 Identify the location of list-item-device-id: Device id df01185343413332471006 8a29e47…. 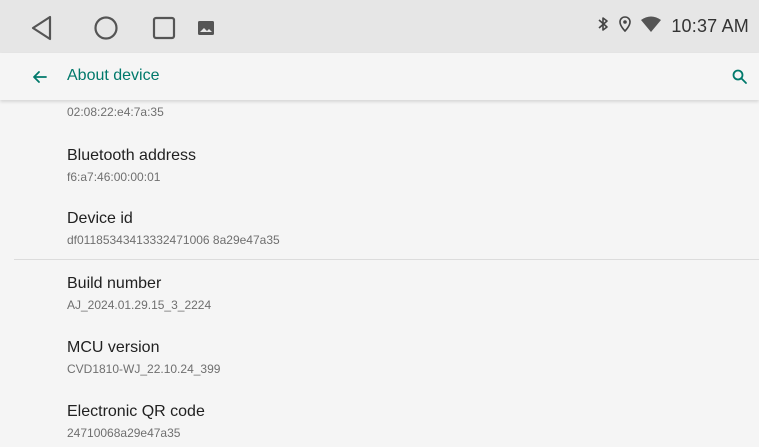
(173, 228).